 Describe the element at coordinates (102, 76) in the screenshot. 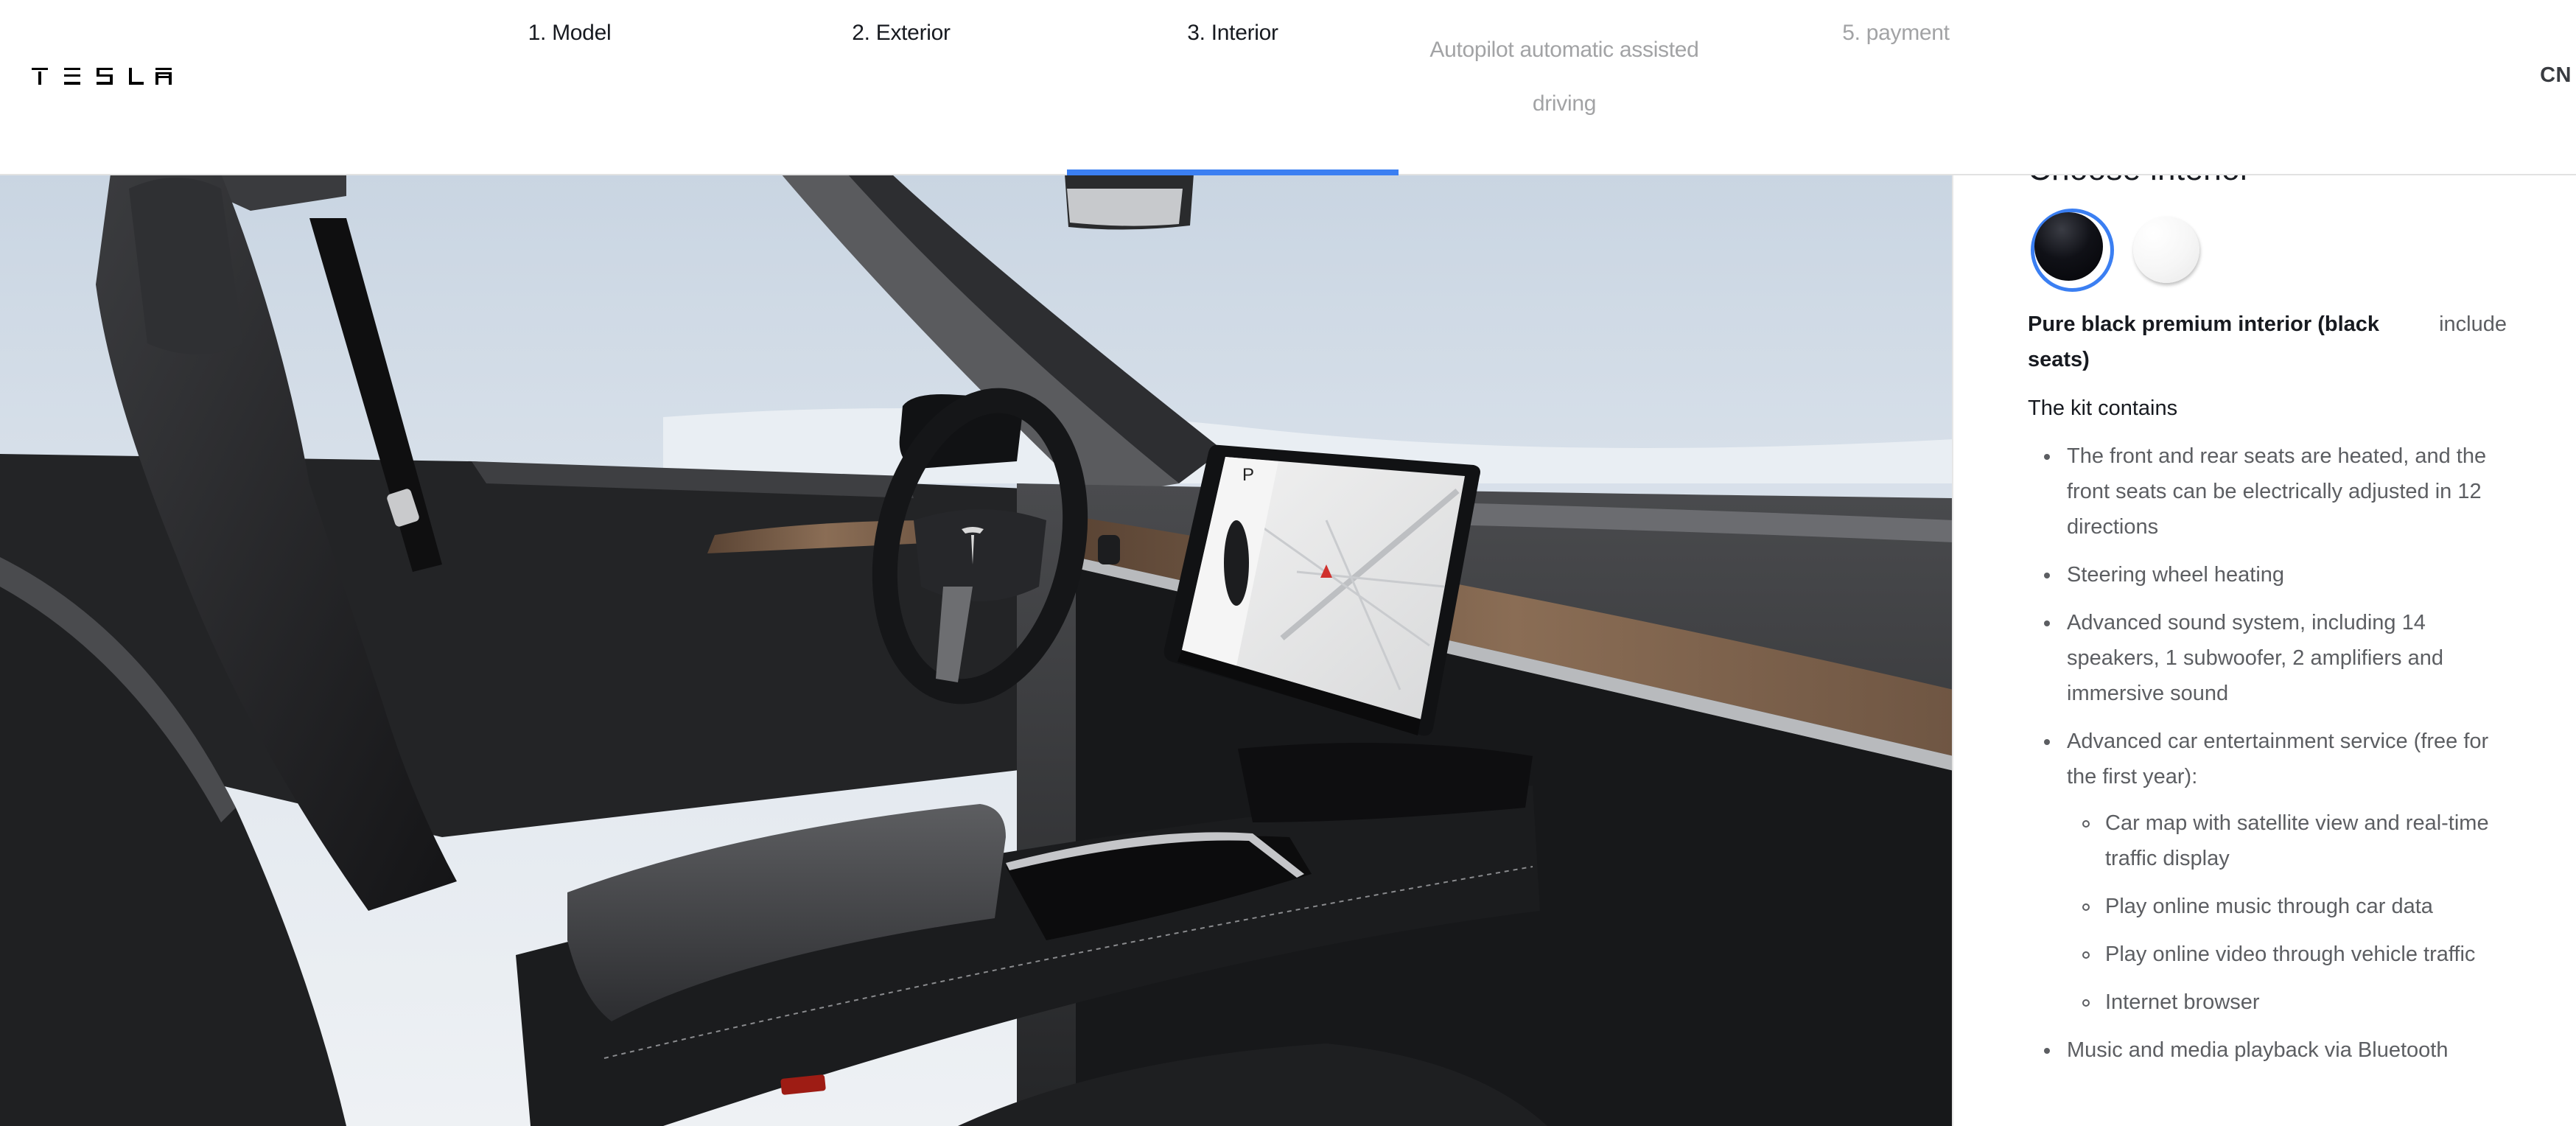

I see `tesla-logo-icon` at that location.